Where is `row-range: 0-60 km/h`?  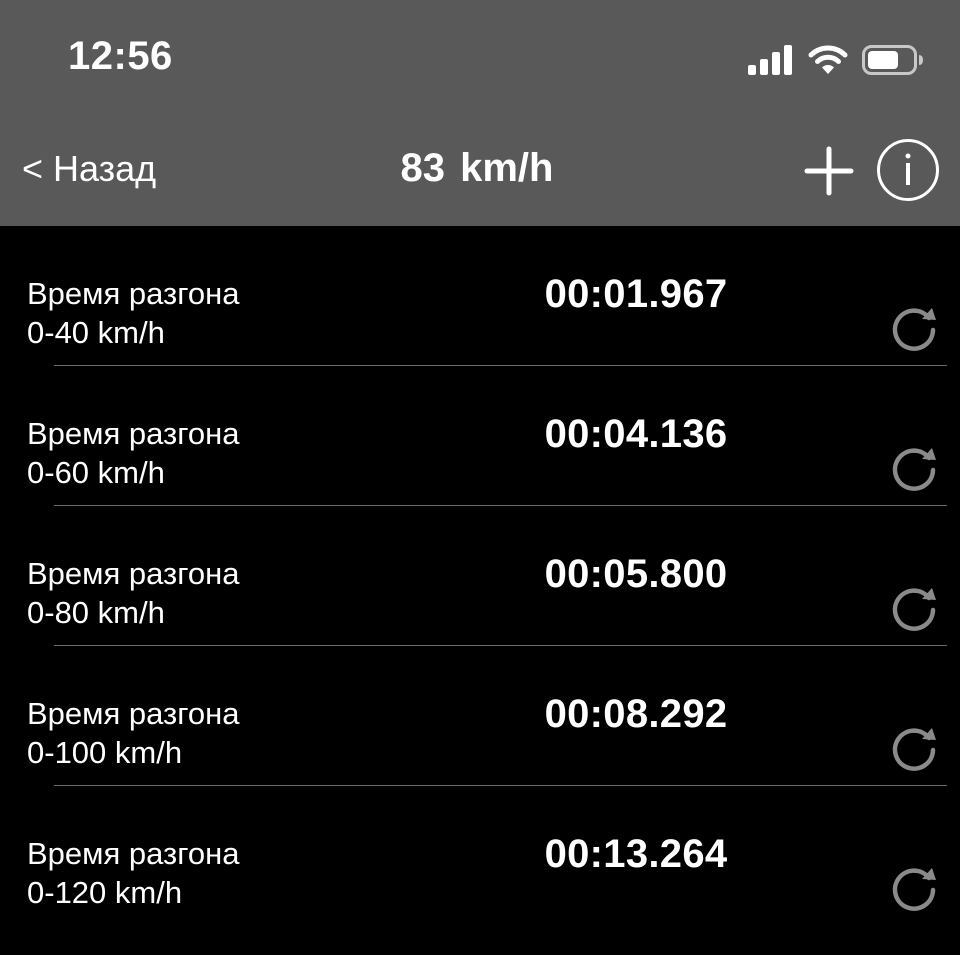
row-range: 0-60 km/h is located at coordinates (96, 472).